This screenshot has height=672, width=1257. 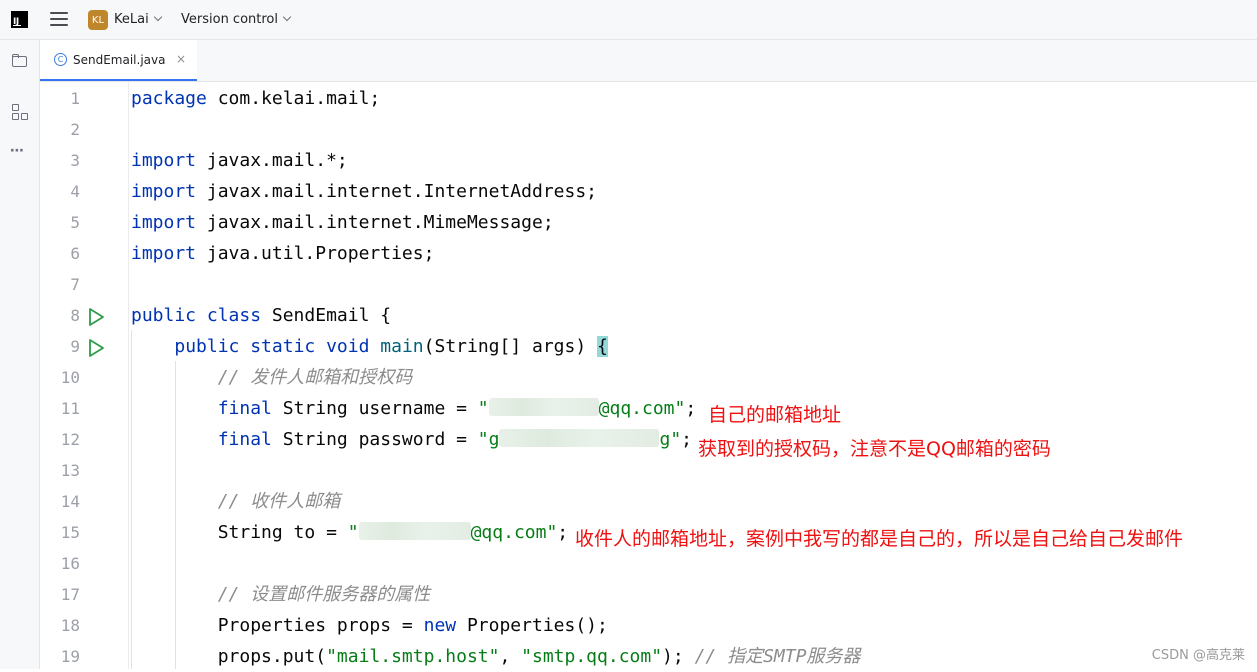 I want to click on code-line: 5 import javax.mail.internet.MimeMessage;, so click(x=648, y=222).